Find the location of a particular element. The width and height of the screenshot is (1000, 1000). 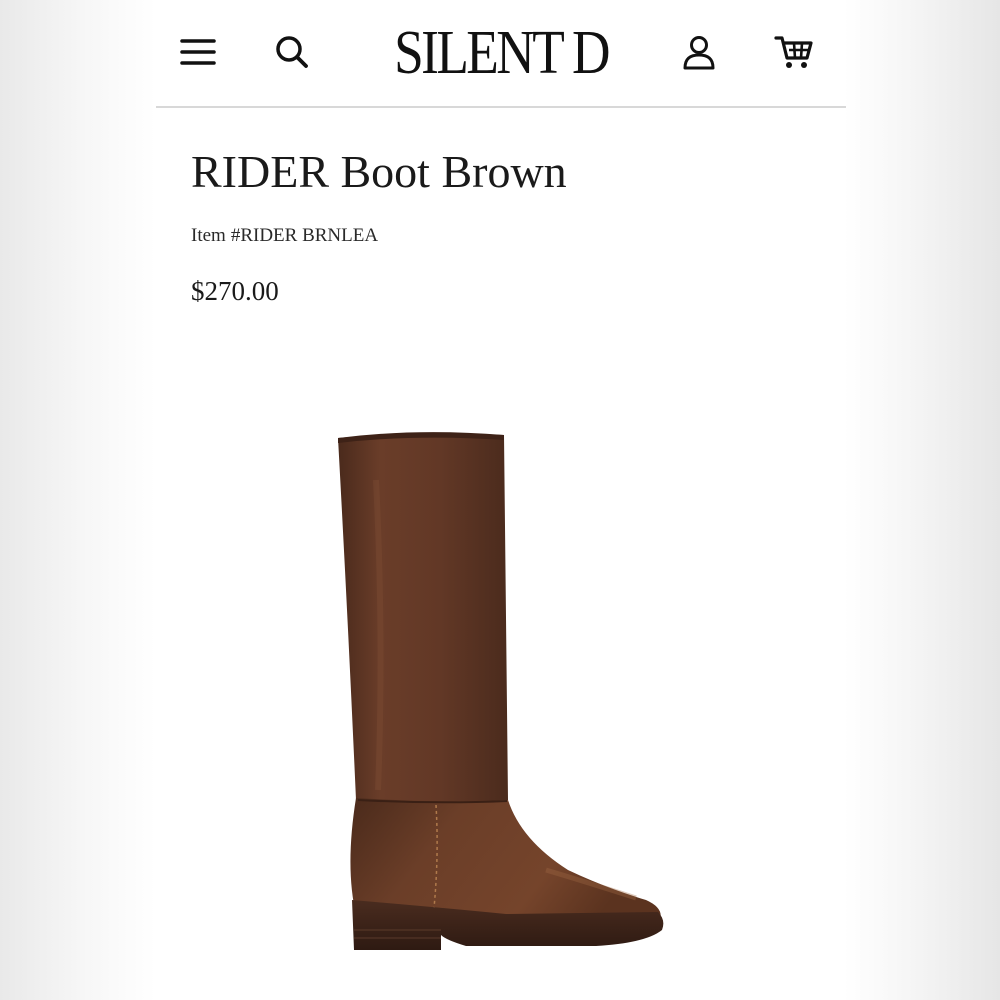

product-title: RIDER Boot Brown is located at coordinates (379, 171).